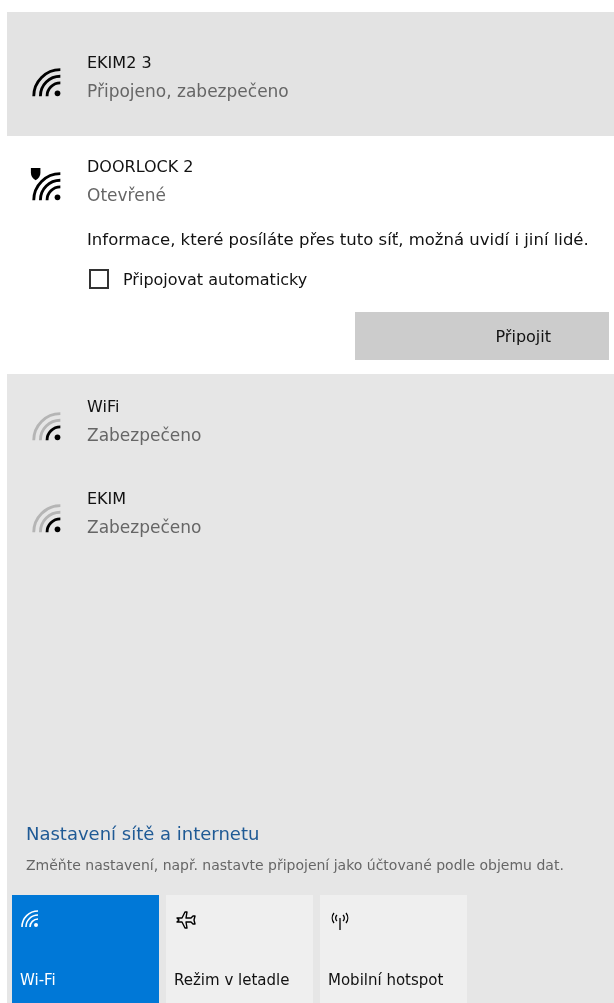 Image resolution: width=614 pixels, height=1003 pixels. What do you see at coordinates (215, 279) in the screenshot?
I see `checkbox-label: Připojovat automaticky` at bounding box center [215, 279].